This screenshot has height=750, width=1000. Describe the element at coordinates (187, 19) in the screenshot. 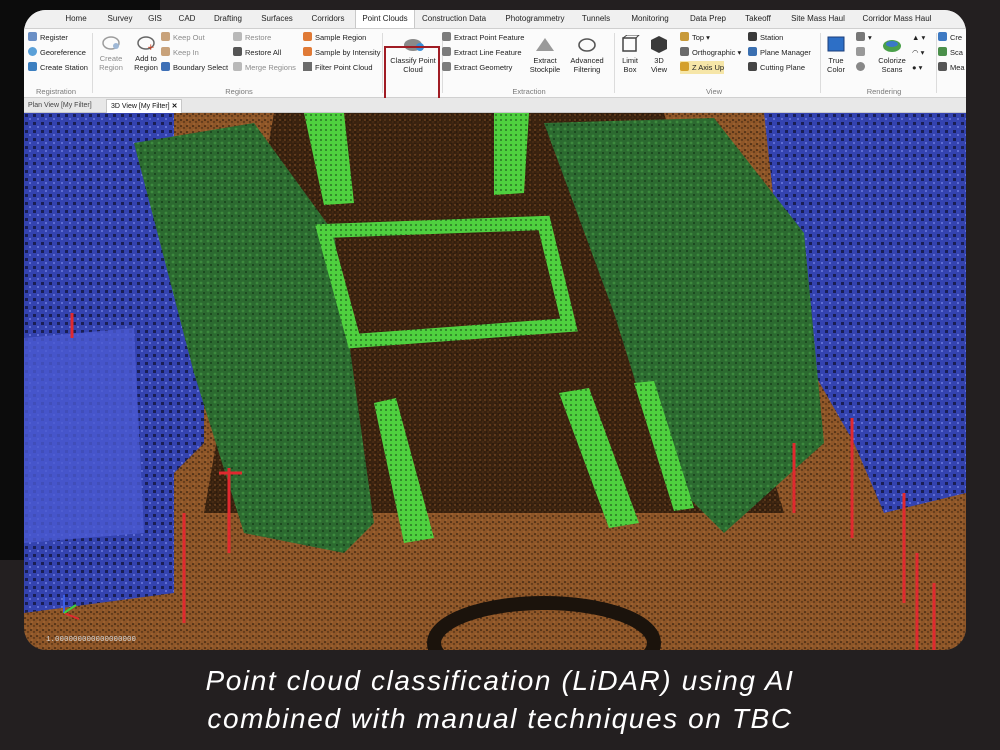

I see `tab-cad: CAD` at that location.